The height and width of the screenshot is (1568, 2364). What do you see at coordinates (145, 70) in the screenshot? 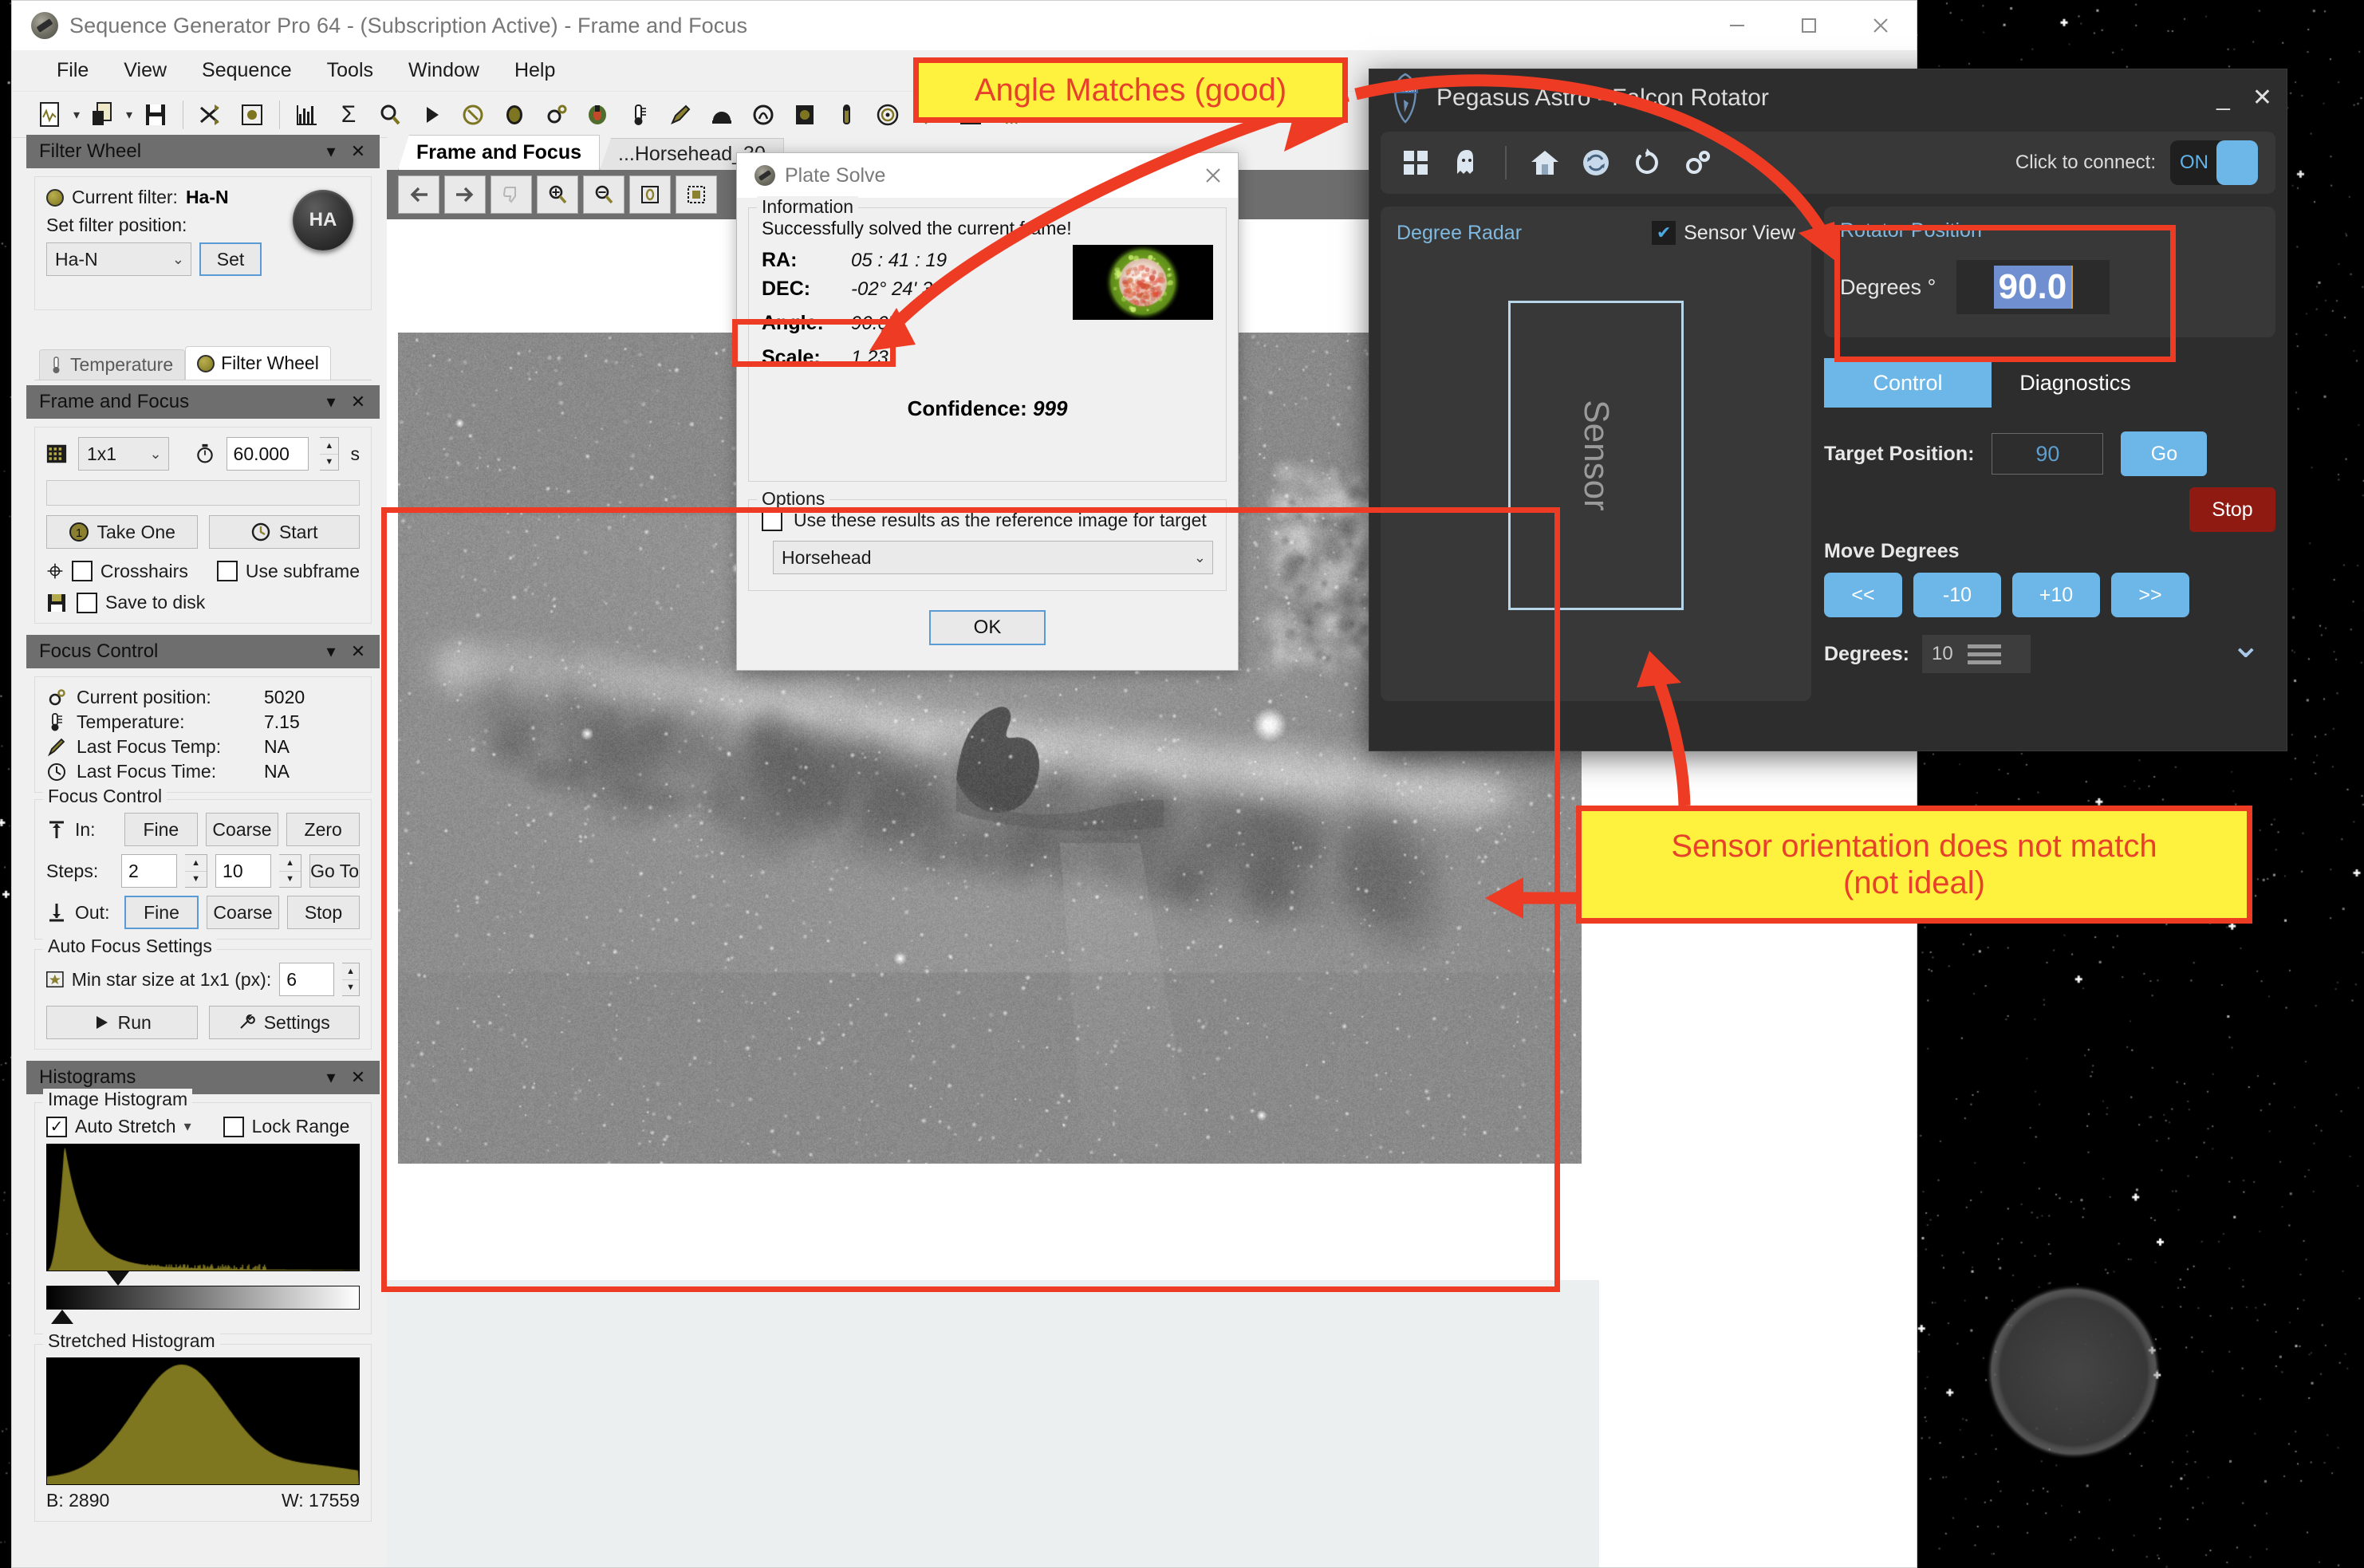
I see `menu-item-view: View` at bounding box center [145, 70].